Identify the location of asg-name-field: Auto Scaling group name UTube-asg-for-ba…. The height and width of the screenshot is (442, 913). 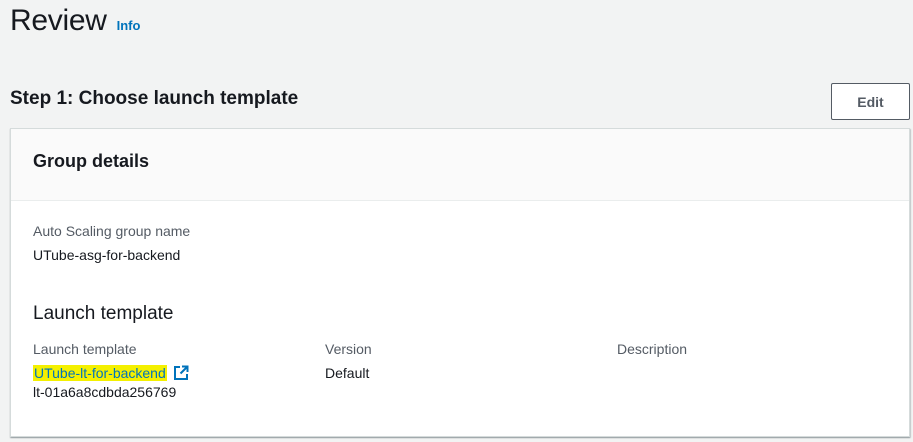
(111, 243).